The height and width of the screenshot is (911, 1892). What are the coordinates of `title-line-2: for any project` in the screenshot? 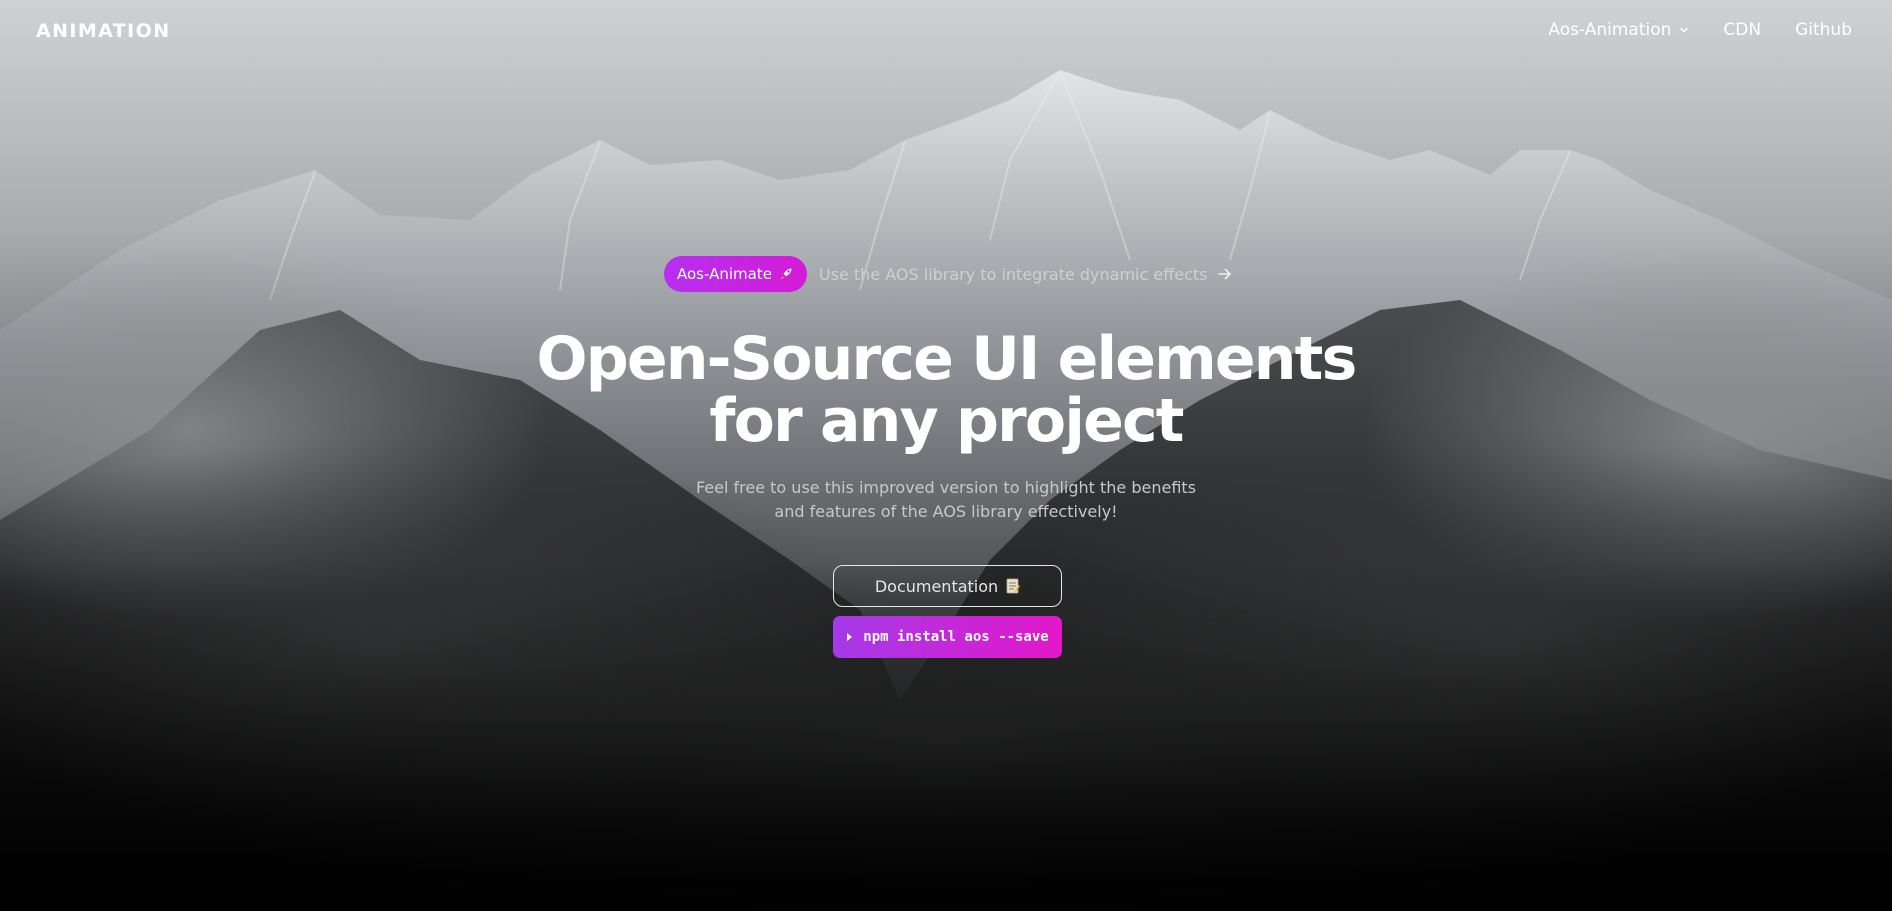 It's located at (946, 421).